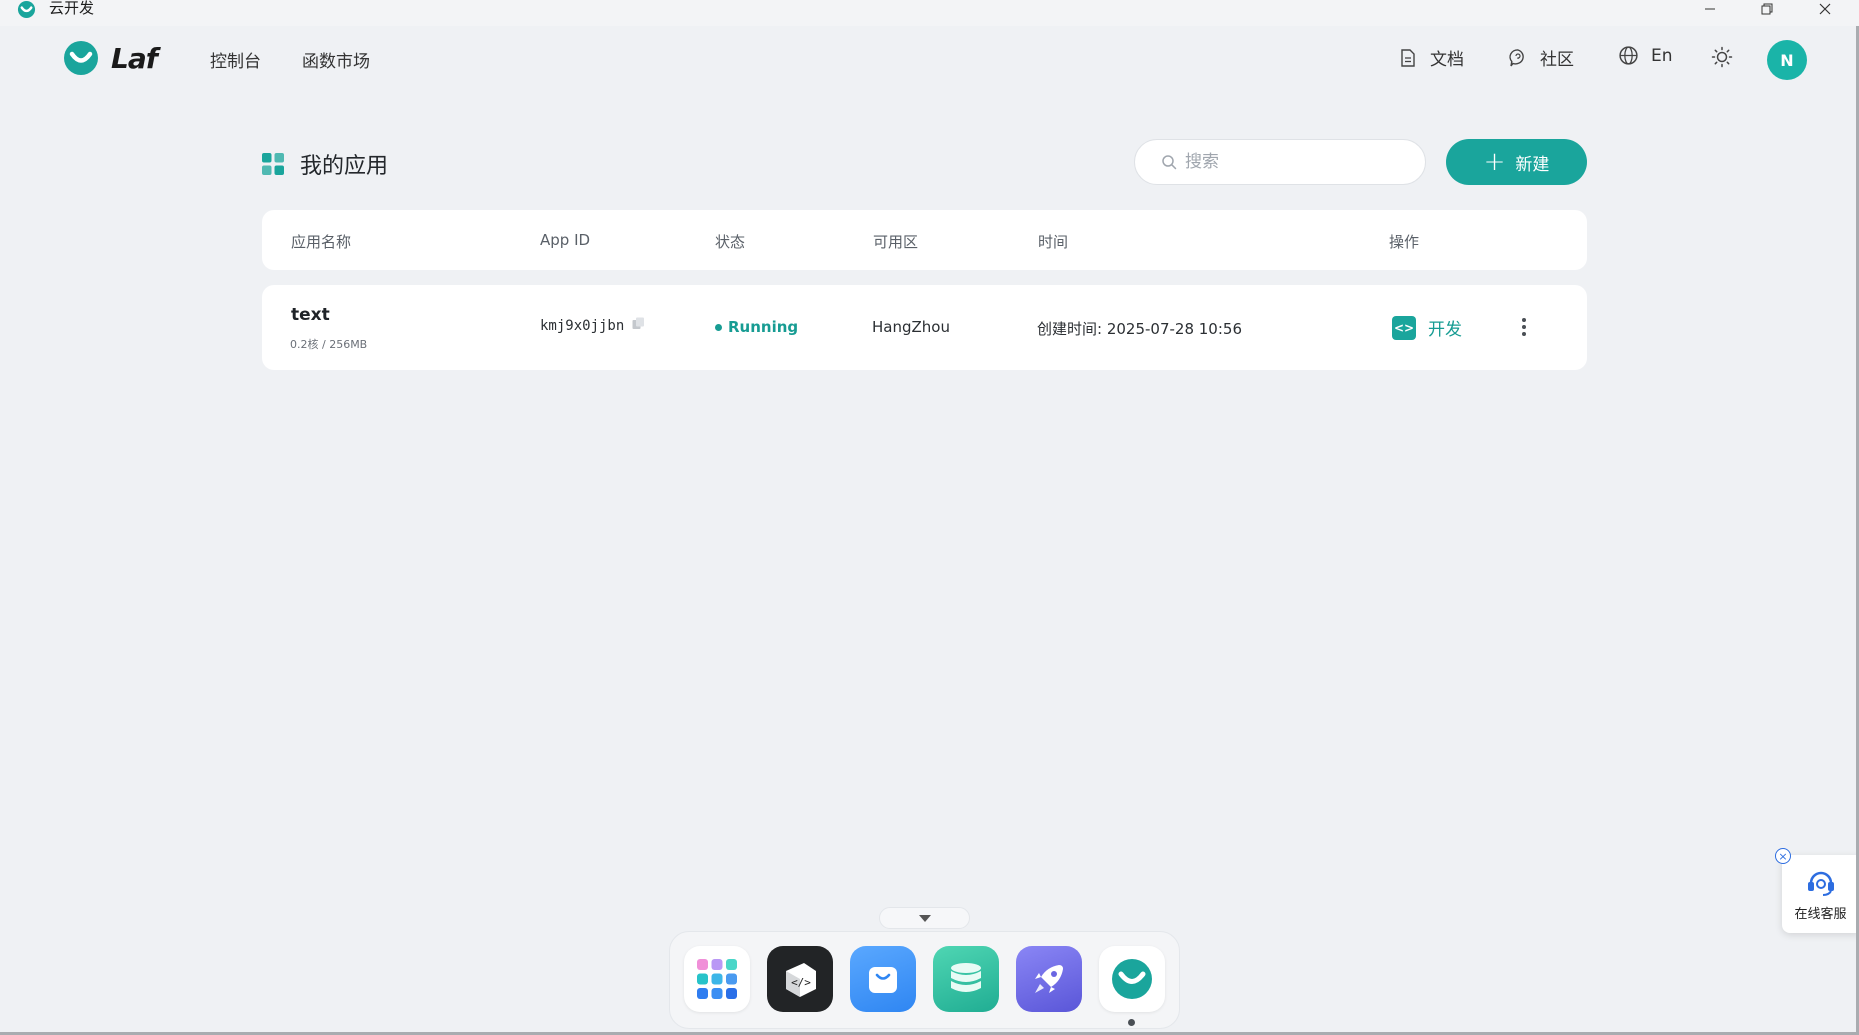 The image size is (1859, 1035). I want to click on column-header-region: 可用区, so click(896, 242).